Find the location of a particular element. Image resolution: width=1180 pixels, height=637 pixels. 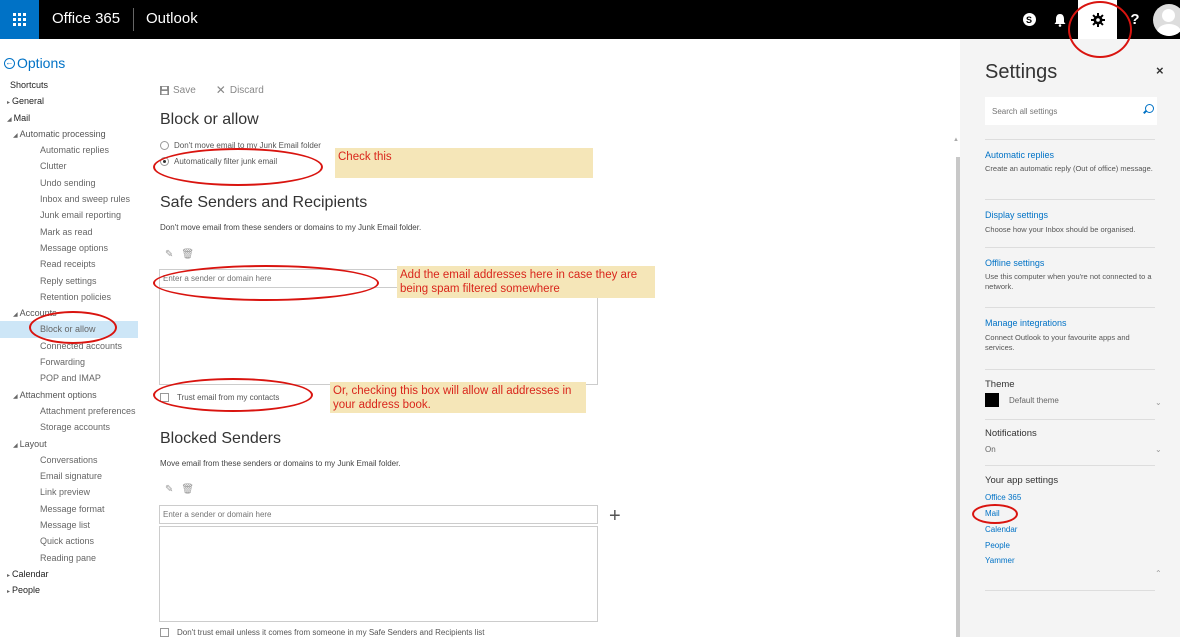

nav-item-message-format: Message format is located at coordinates (69, 509).